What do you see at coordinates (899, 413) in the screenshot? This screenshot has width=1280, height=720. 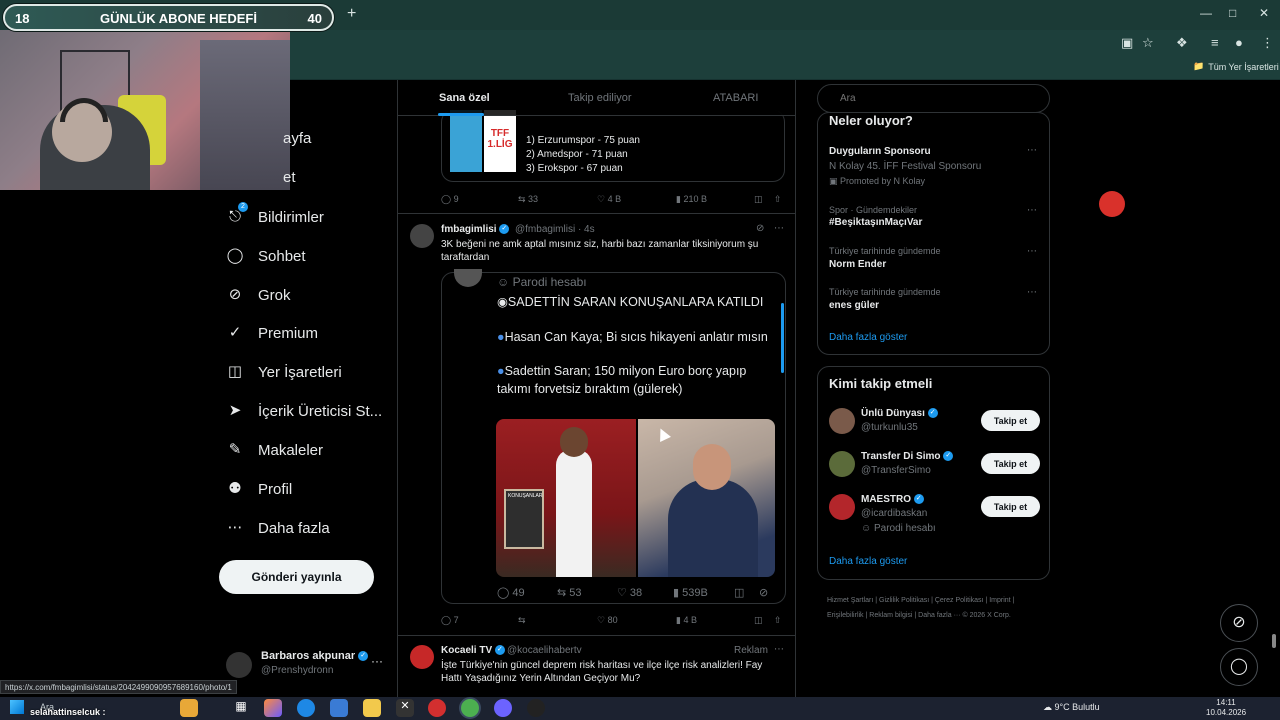 I see `suggested-name: Ünlü Dünyası ✓` at bounding box center [899, 413].